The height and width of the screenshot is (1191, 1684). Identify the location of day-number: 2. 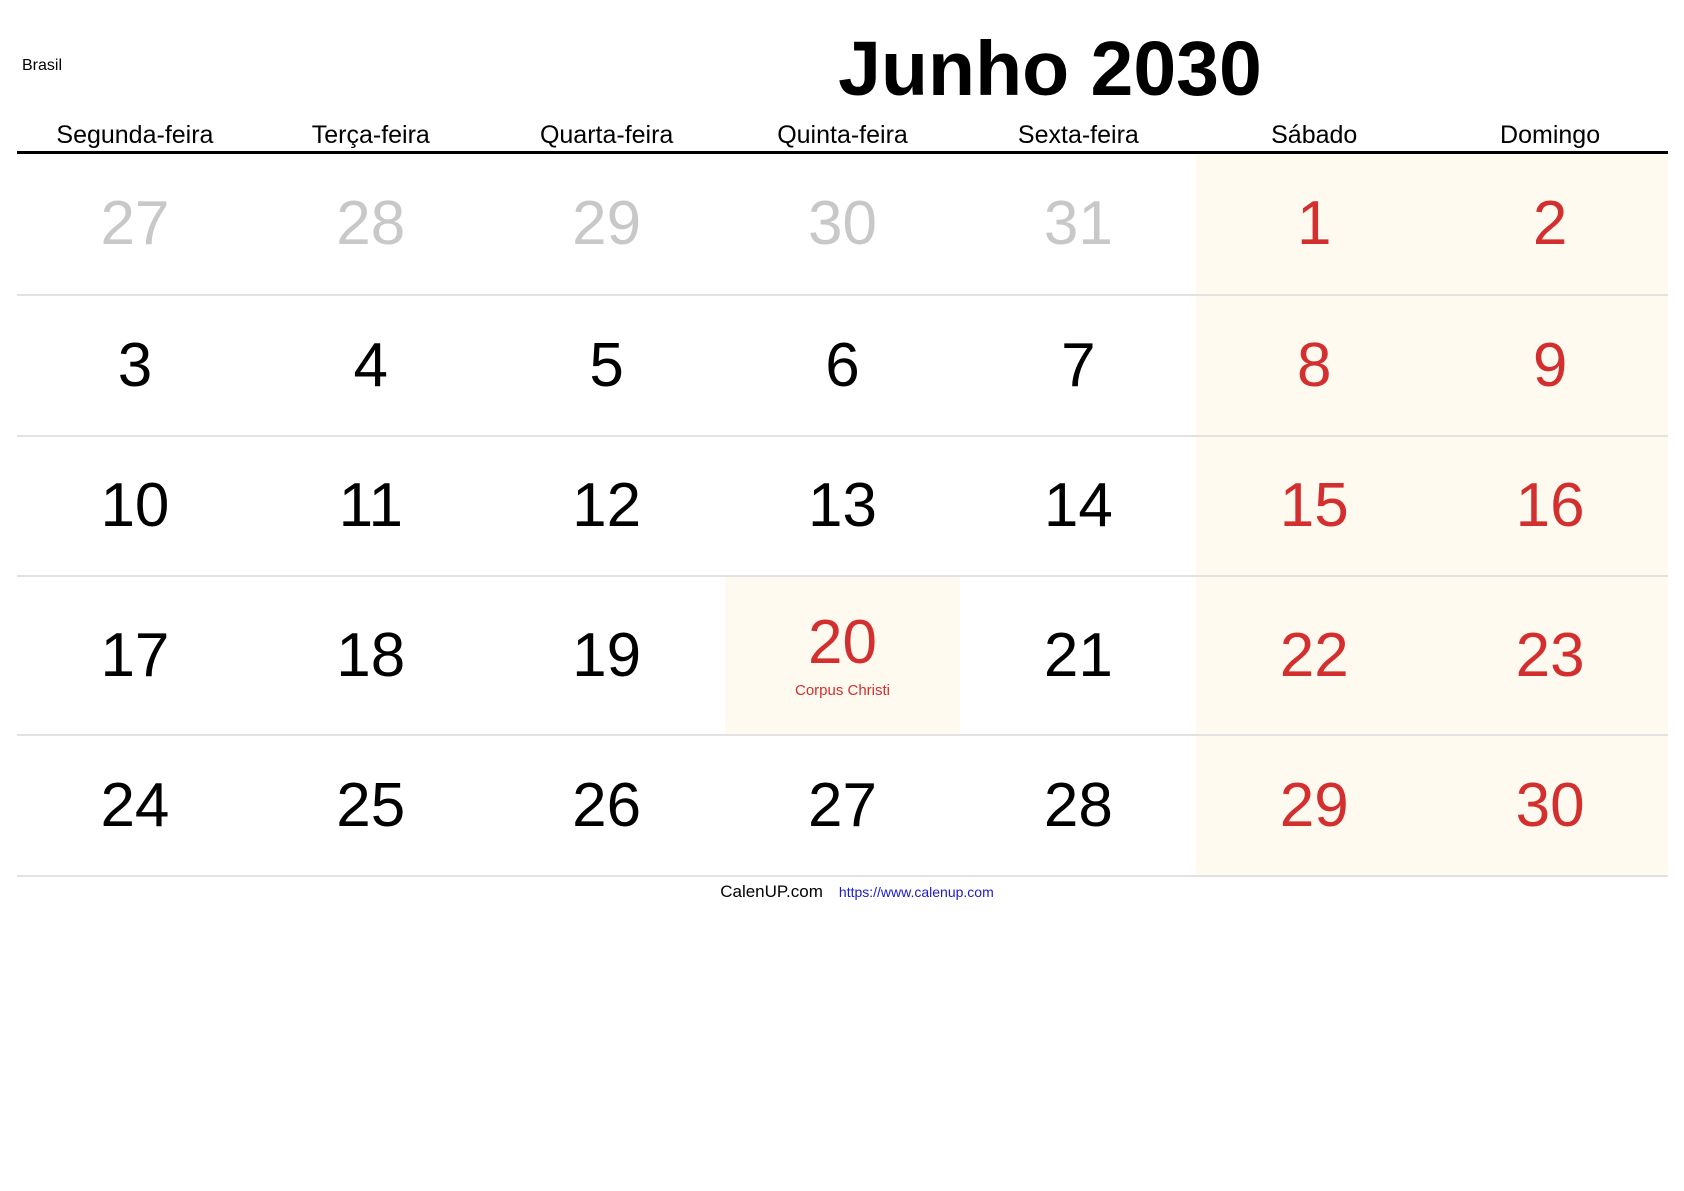
(1550, 223).